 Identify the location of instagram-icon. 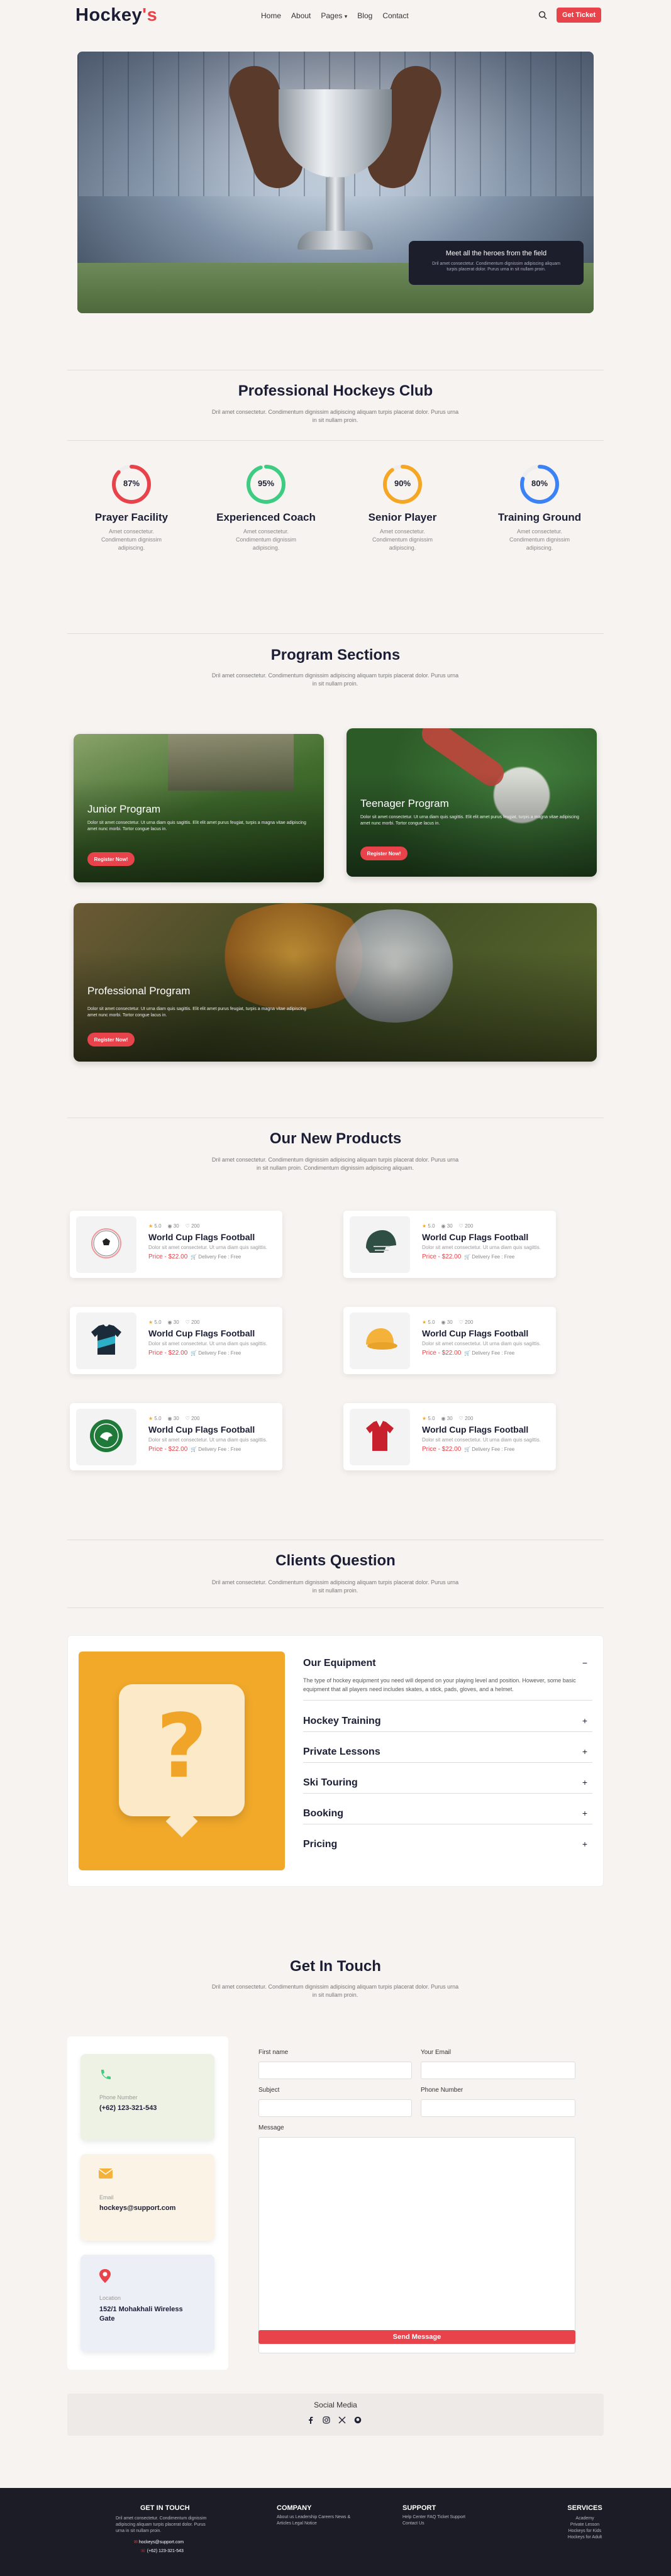
(326, 2421).